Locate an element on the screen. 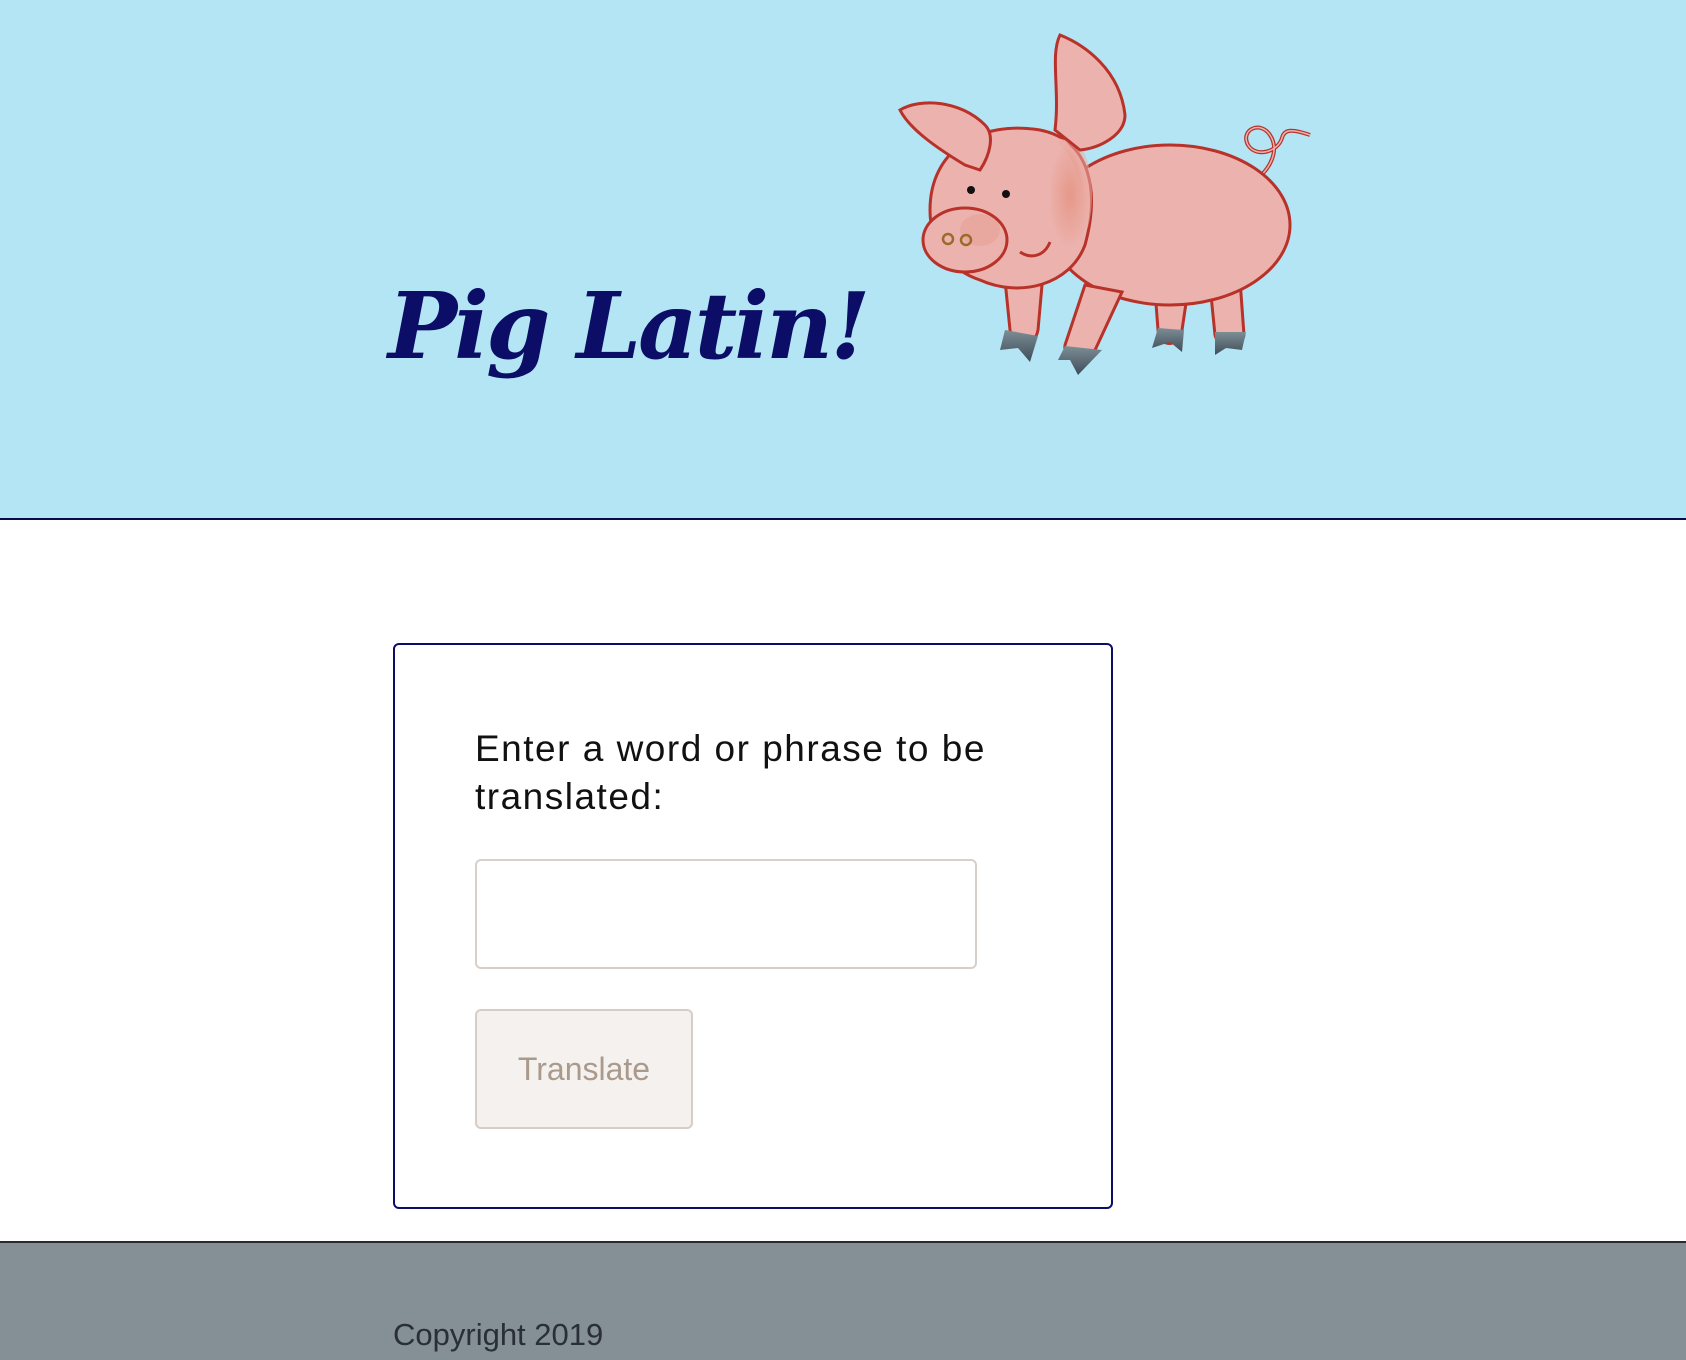  pig-icon is located at coordinates (1104, 204).